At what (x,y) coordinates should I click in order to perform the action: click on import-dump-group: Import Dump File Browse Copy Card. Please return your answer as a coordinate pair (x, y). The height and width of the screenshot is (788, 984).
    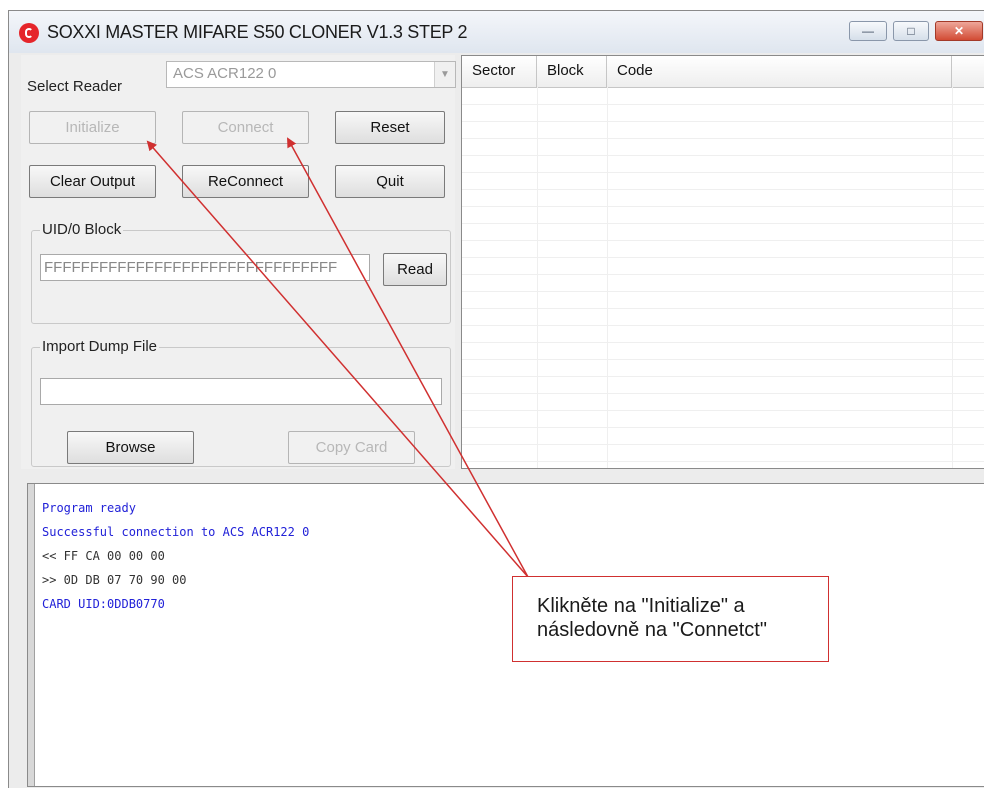
    Looking at the image, I should click on (241, 402).